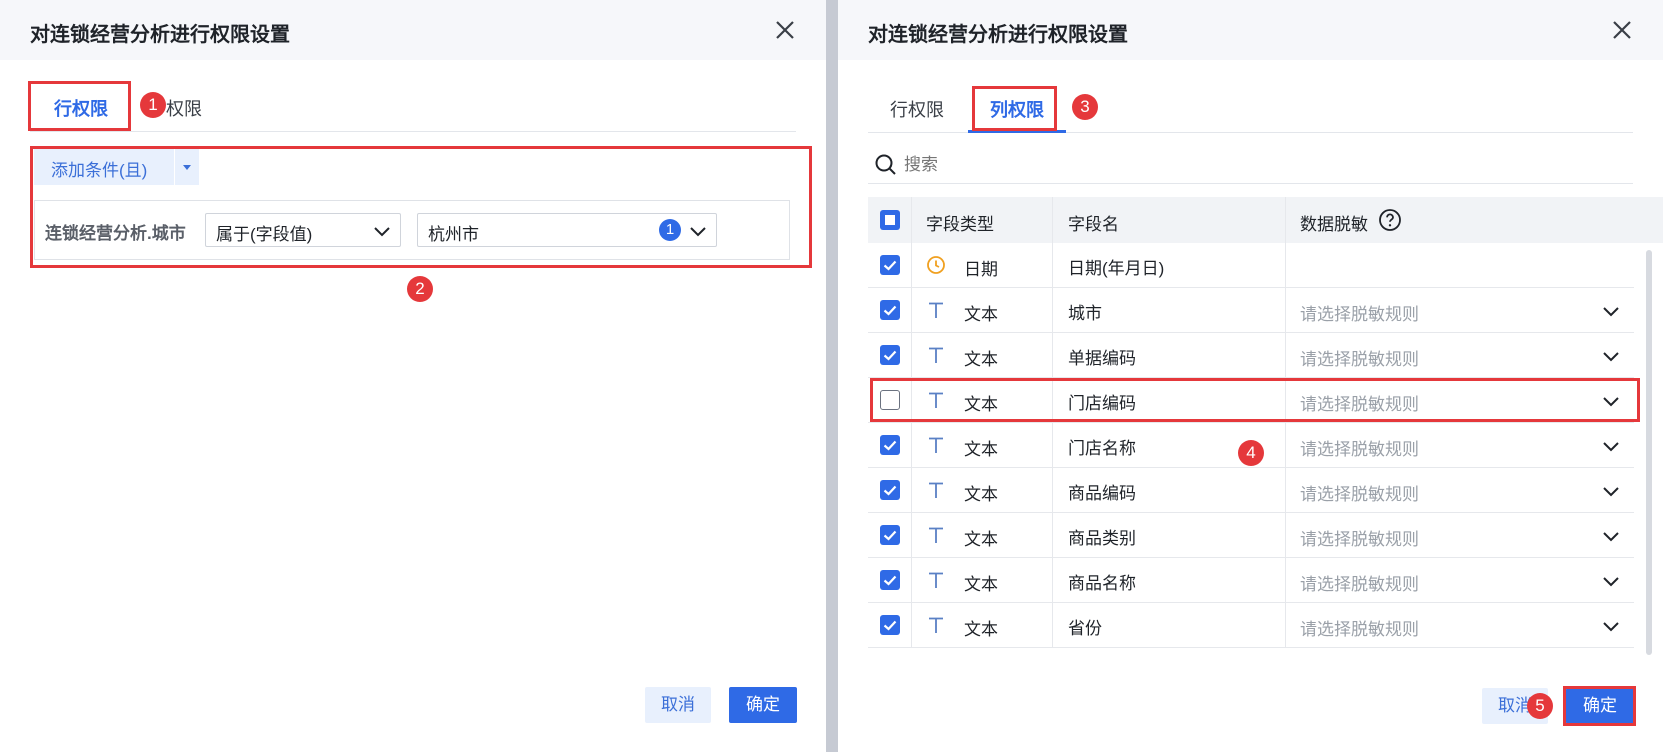 This screenshot has height=752, width=1663. What do you see at coordinates (763, 705) in the screenshot?
I see `ok-button: 确定` at bounding box center [763, 705].